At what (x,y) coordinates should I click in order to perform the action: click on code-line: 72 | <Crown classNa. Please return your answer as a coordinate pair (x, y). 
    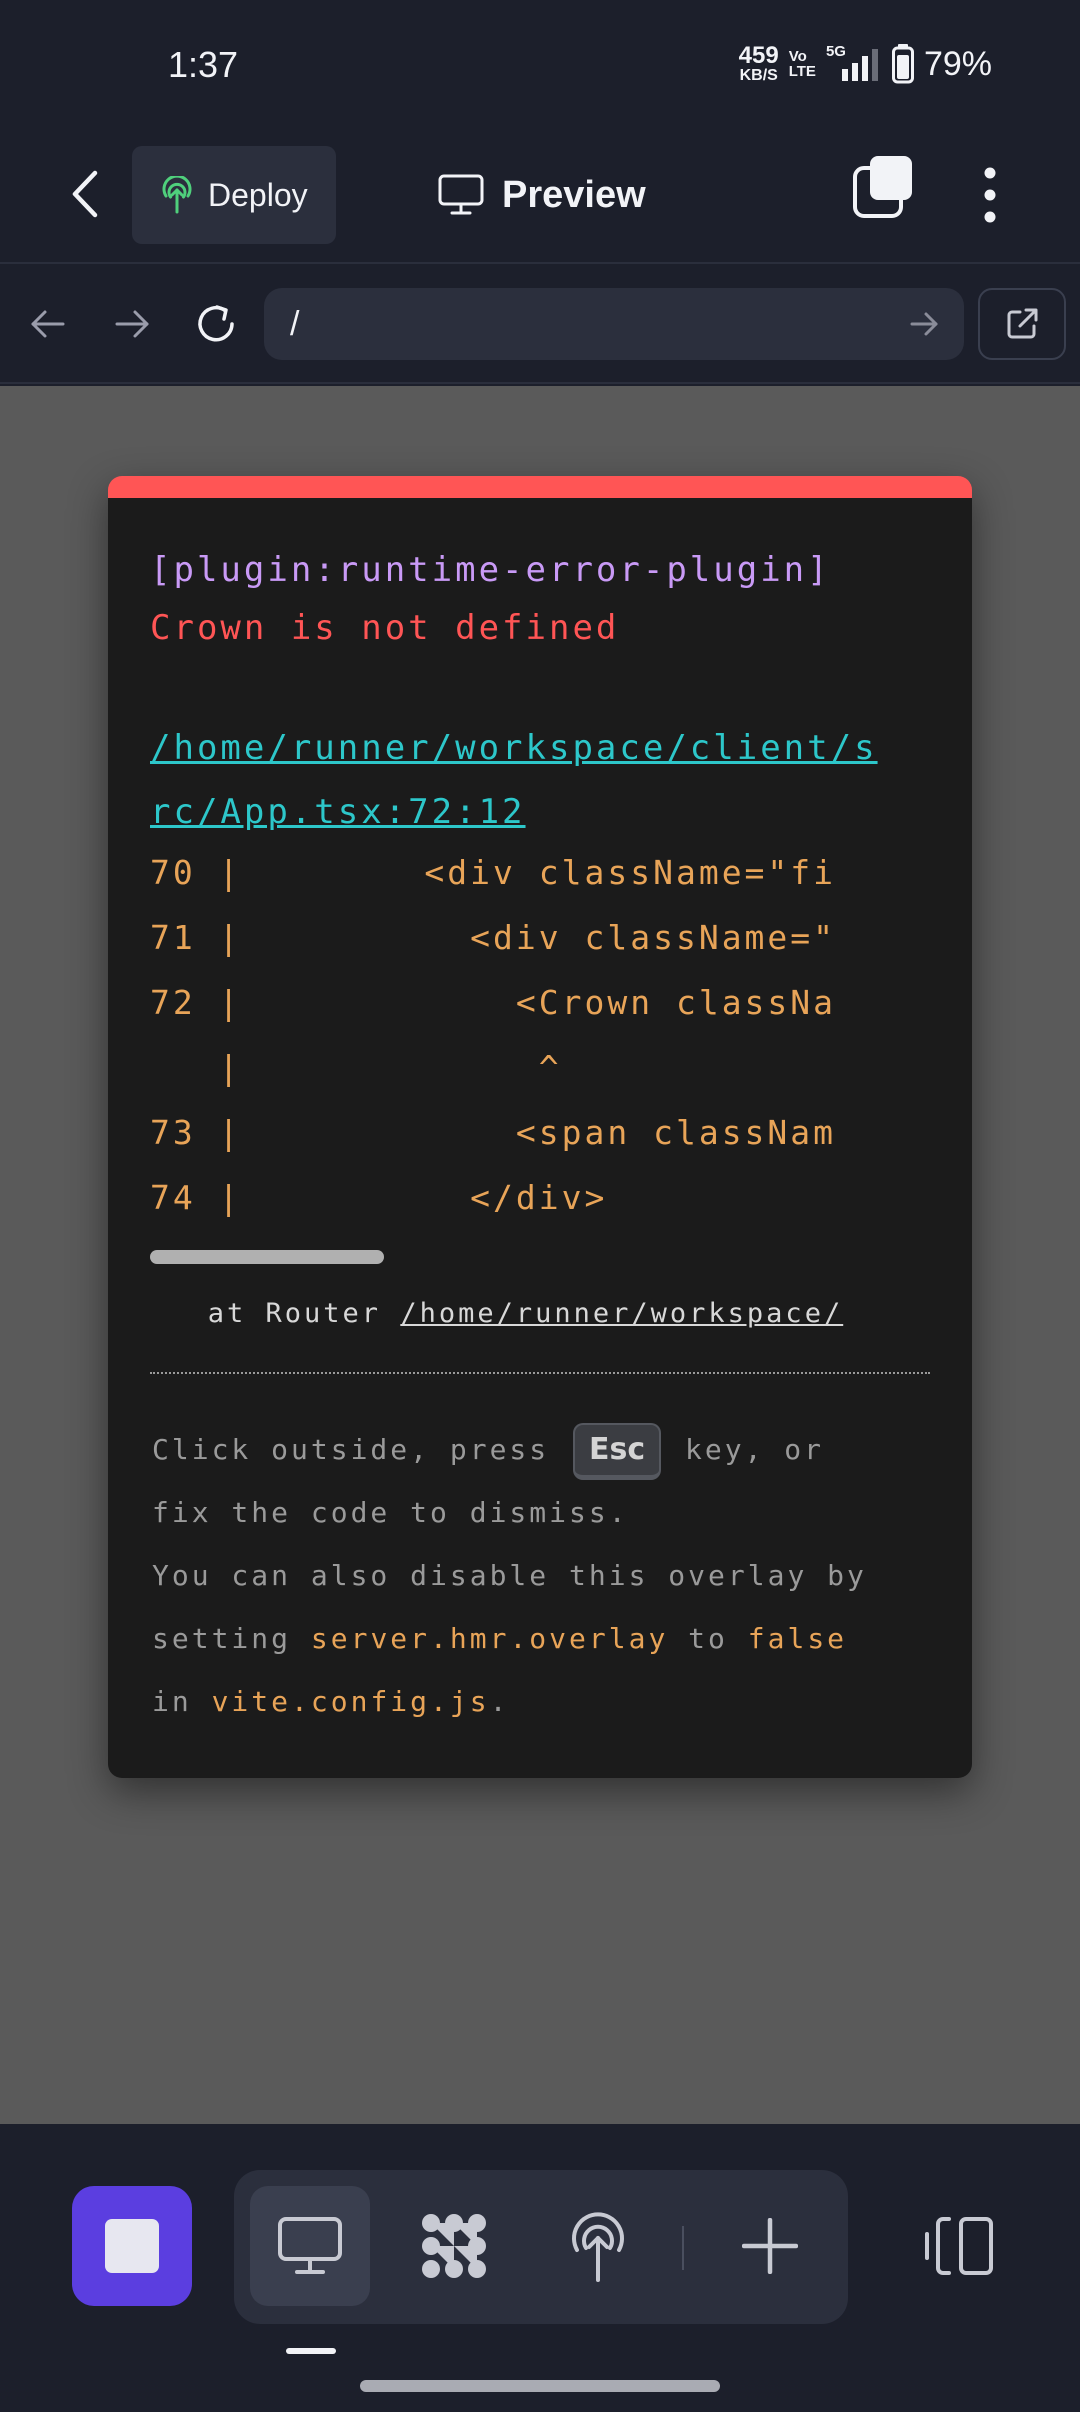
    Looking at the image, I should click on (493, 1002).